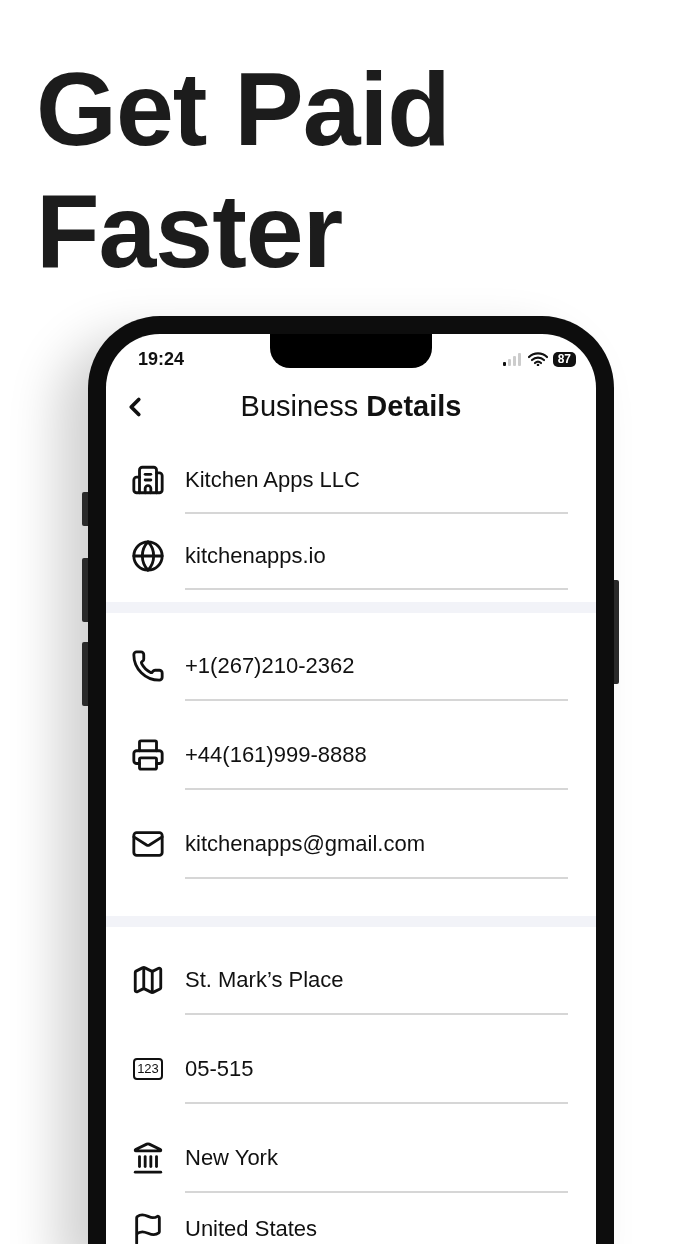  Describe the element at coordinates (376, 565) in the screenshot. I see `text-field: kitchenapps.io` at that location.